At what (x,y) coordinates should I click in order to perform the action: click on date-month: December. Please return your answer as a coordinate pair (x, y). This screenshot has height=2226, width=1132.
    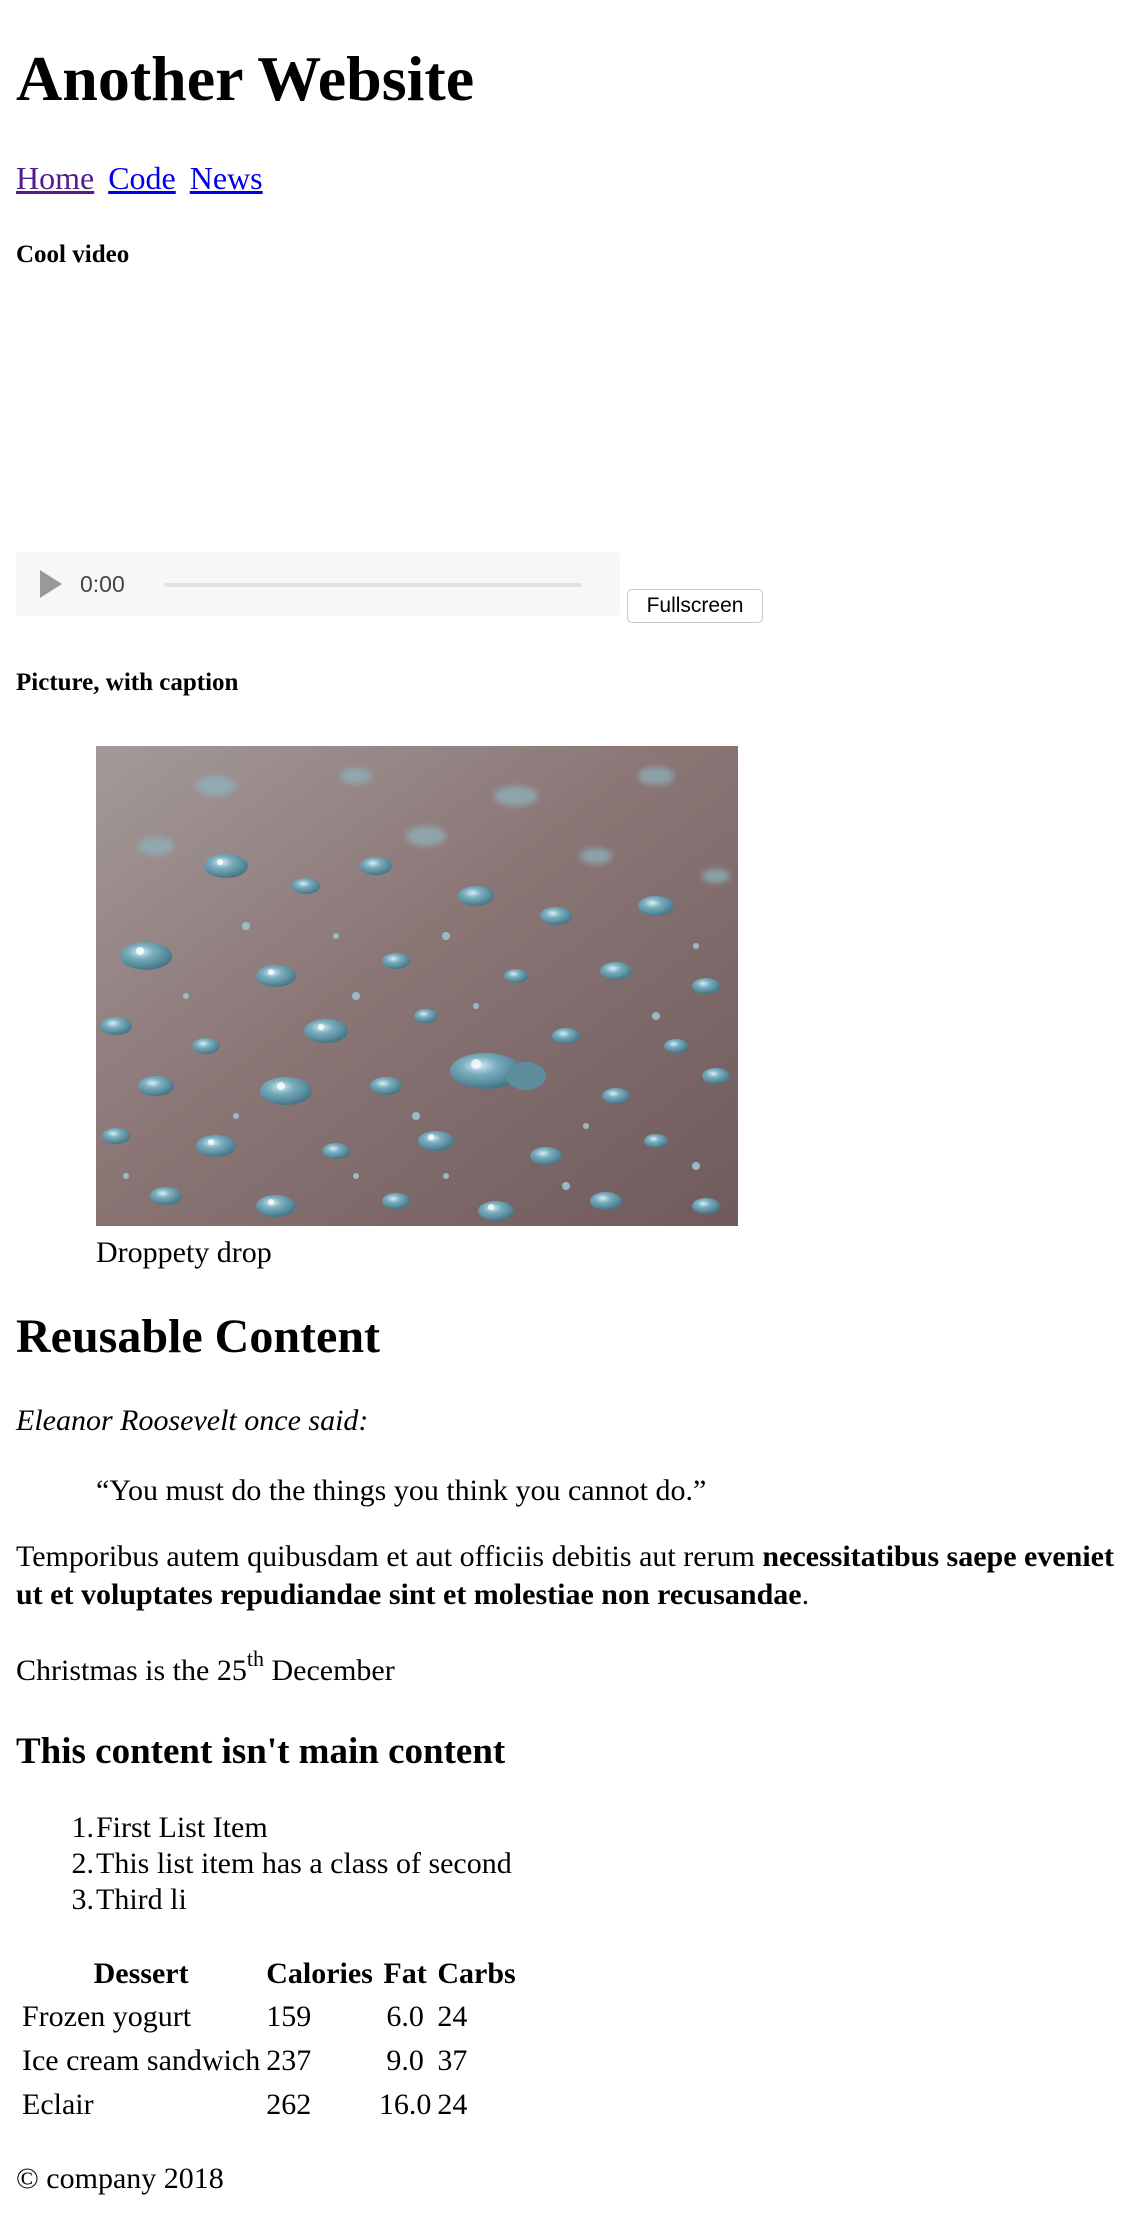
    Looking at the image, I should click on (329, 1670).